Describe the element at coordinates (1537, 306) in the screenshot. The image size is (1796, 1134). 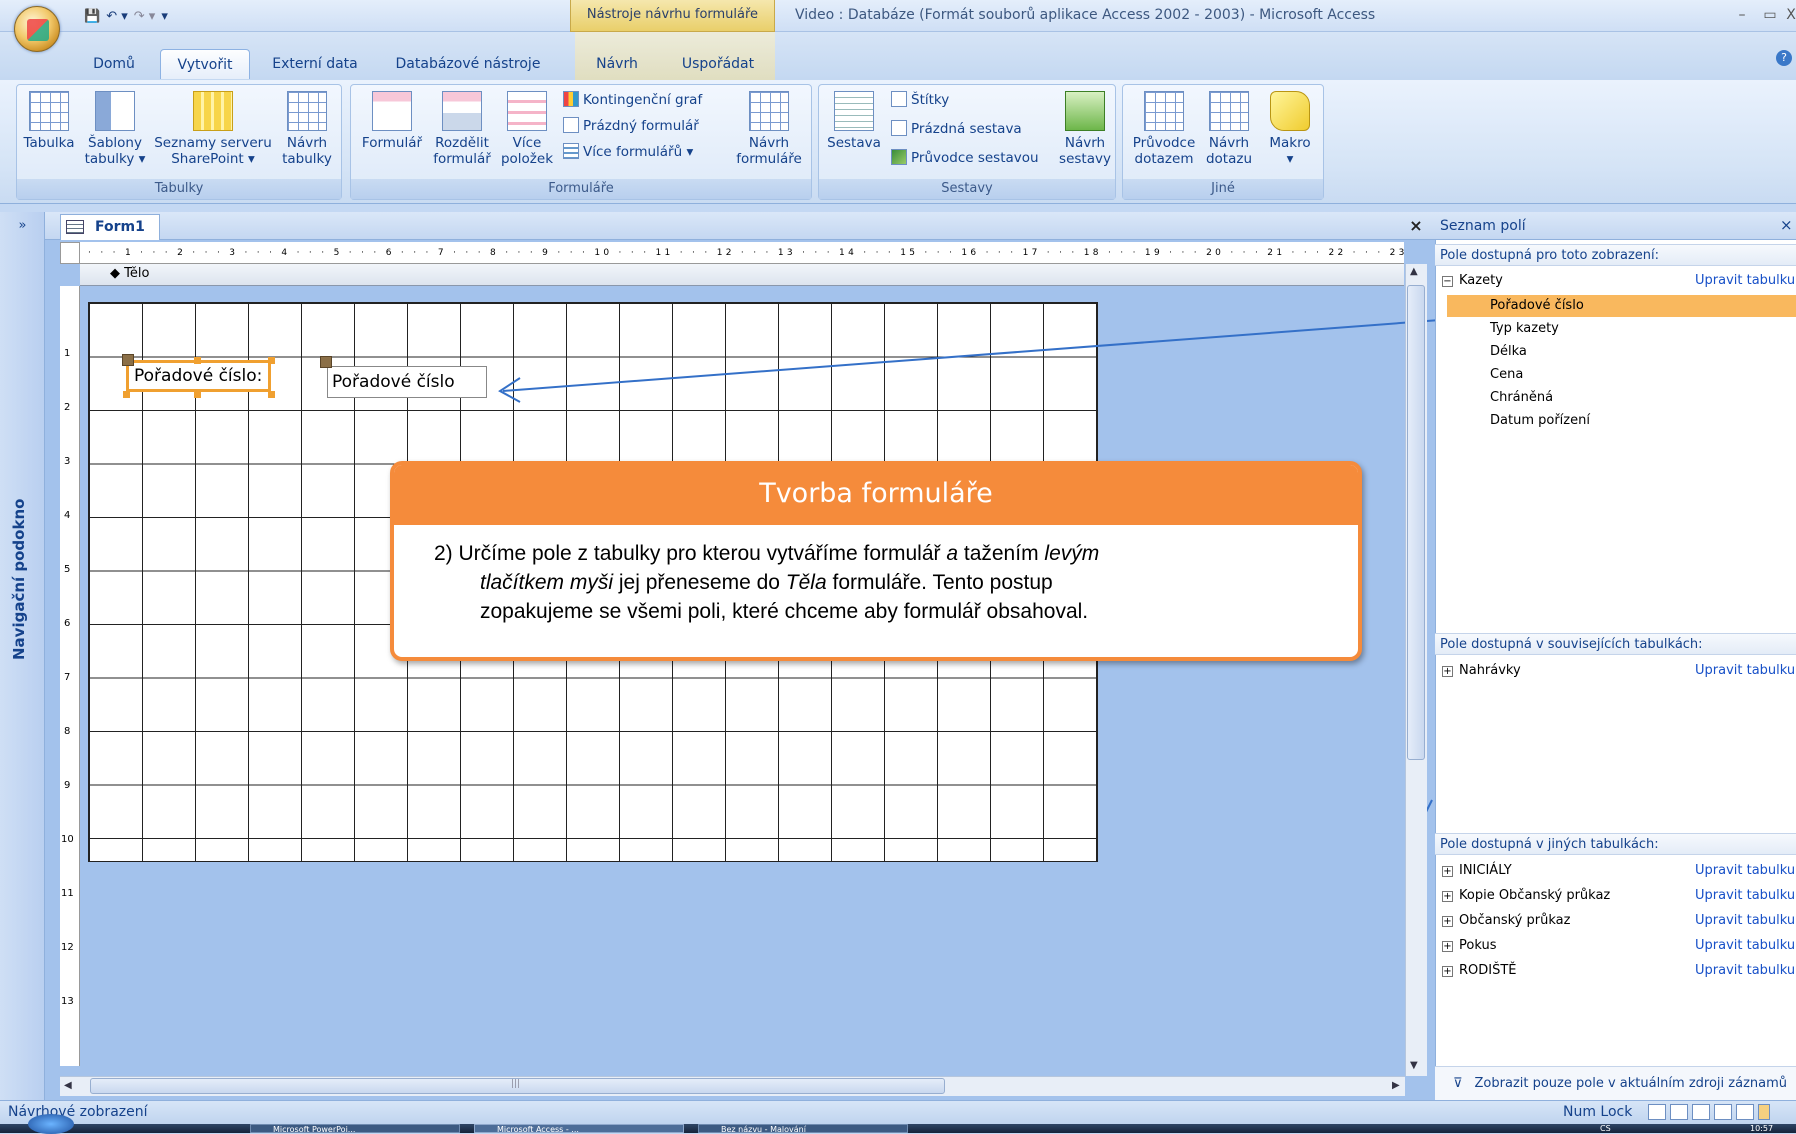
I see `field-item: Pořadové číslo` at that location.